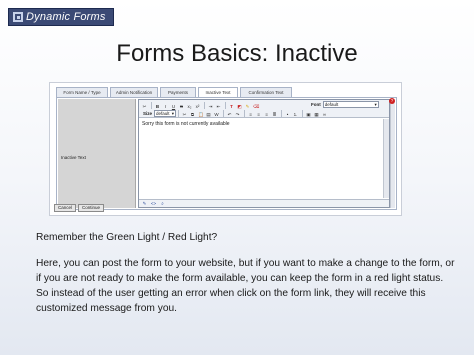 Image resolution: width=474 pixels, height=355 pixels. What do you see at coordinates (162, 204) in the screenshot?
I see `preview-icon: ⌕` at bounding box center [162, 204].